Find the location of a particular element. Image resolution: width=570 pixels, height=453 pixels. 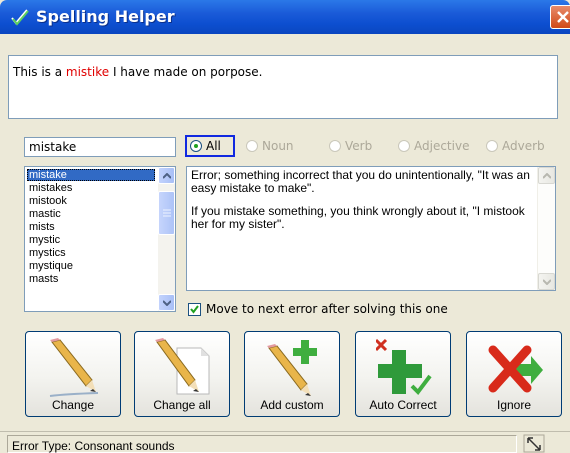

grip-lines-icon is located at coordinates (167, 213).